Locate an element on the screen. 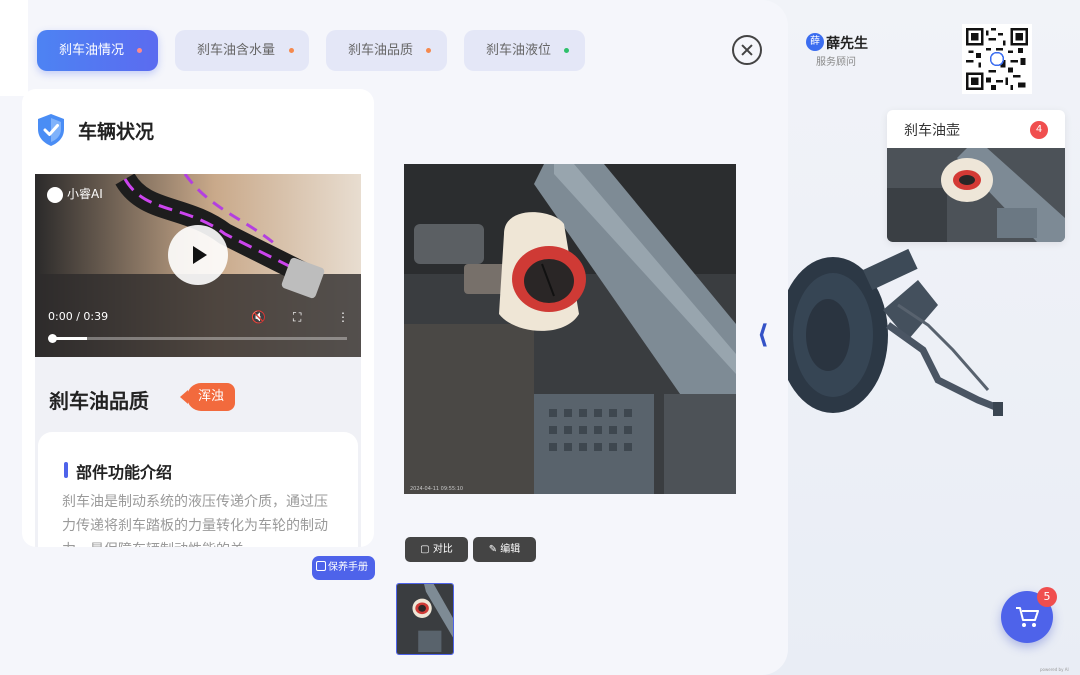  part-card-thumbnail is located at coordinates (976, 195).